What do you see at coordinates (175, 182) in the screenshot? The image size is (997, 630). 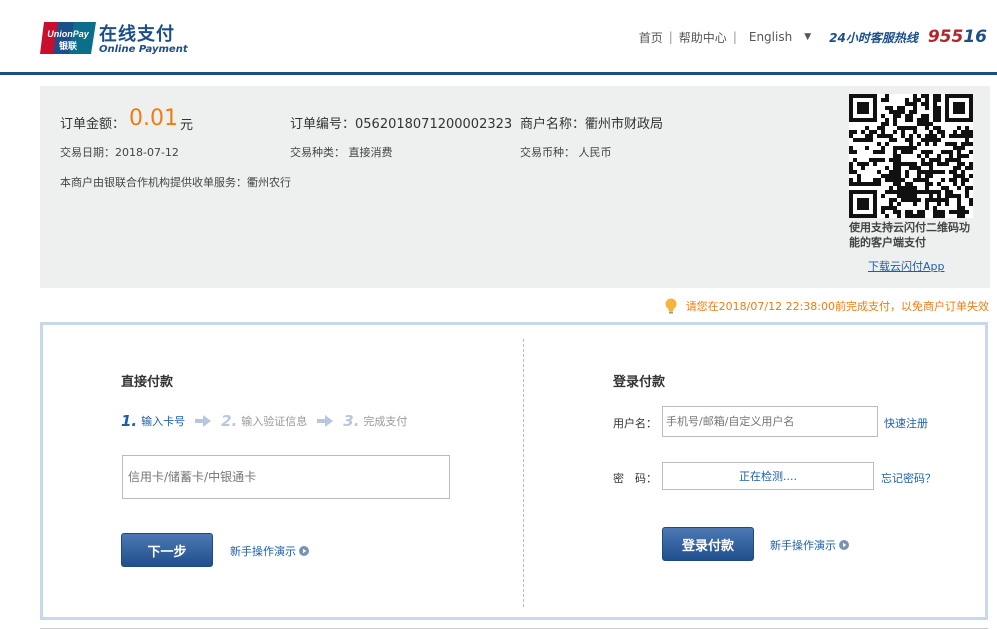 I see `acquirer-note: 本商户由银联合作机构提供收单服务：衢州农行` at bounding box center [175, 182].